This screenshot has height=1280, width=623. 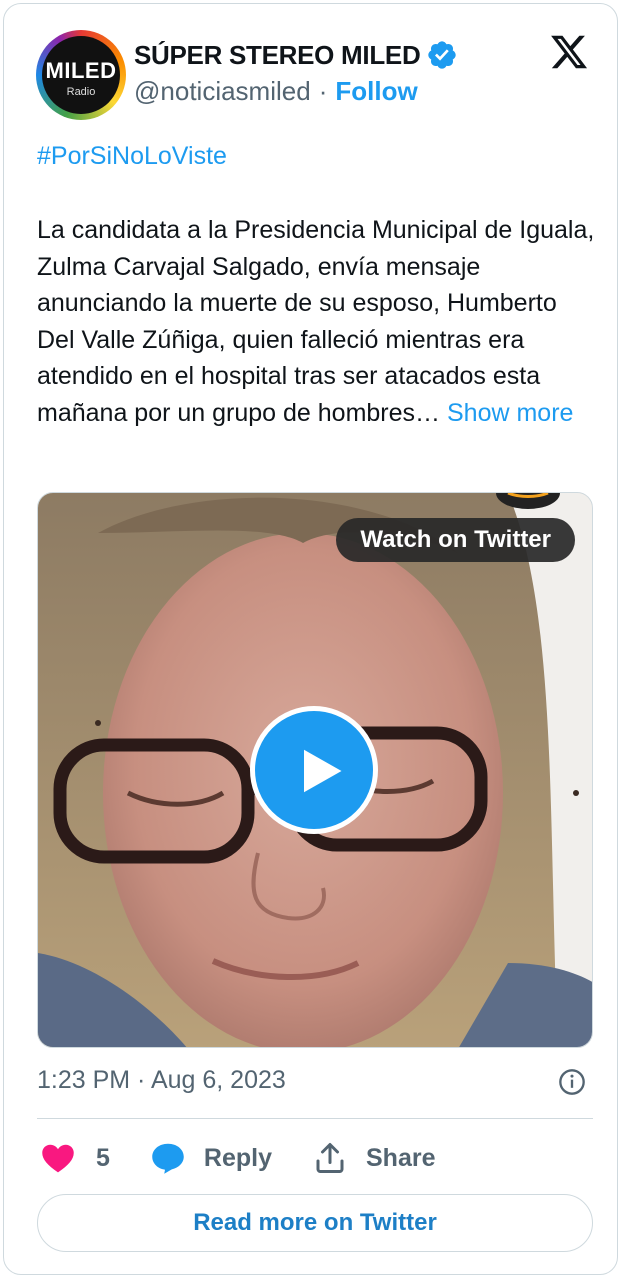 What do you see at coordinates (161, 1080) in the screenshot?
I see `tweet-timestamp: 1:23 PM · Aug 6, 2023` at bounding box center [161, 1080].